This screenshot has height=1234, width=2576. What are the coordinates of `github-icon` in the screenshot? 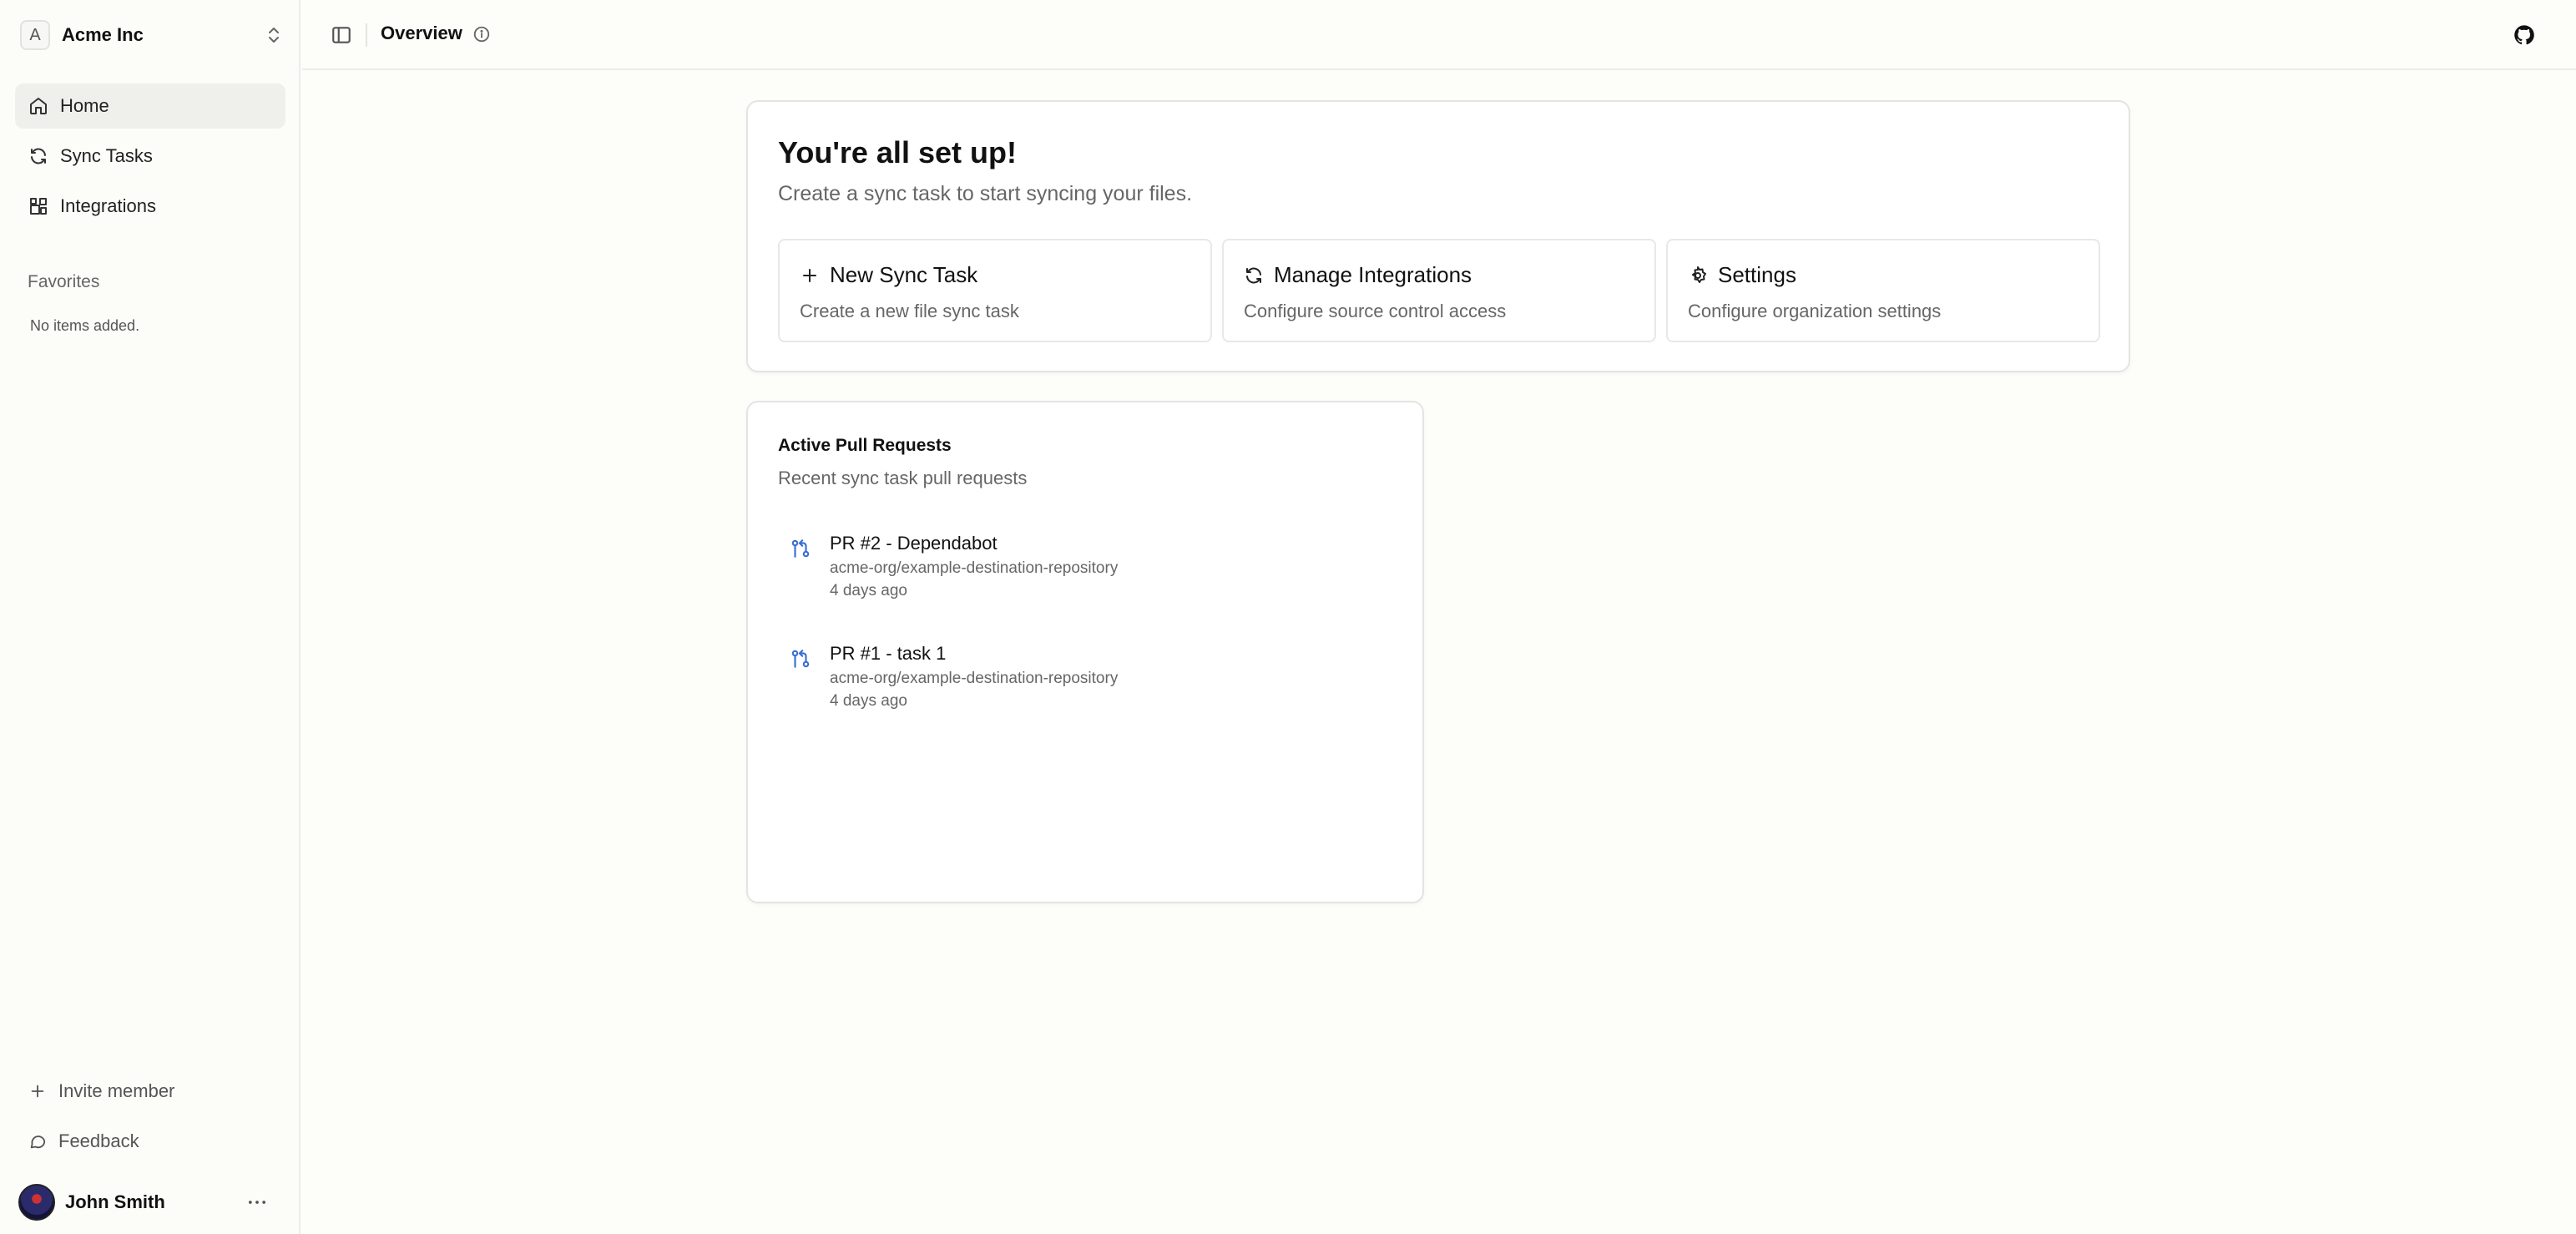 It's located at (2524, 35).